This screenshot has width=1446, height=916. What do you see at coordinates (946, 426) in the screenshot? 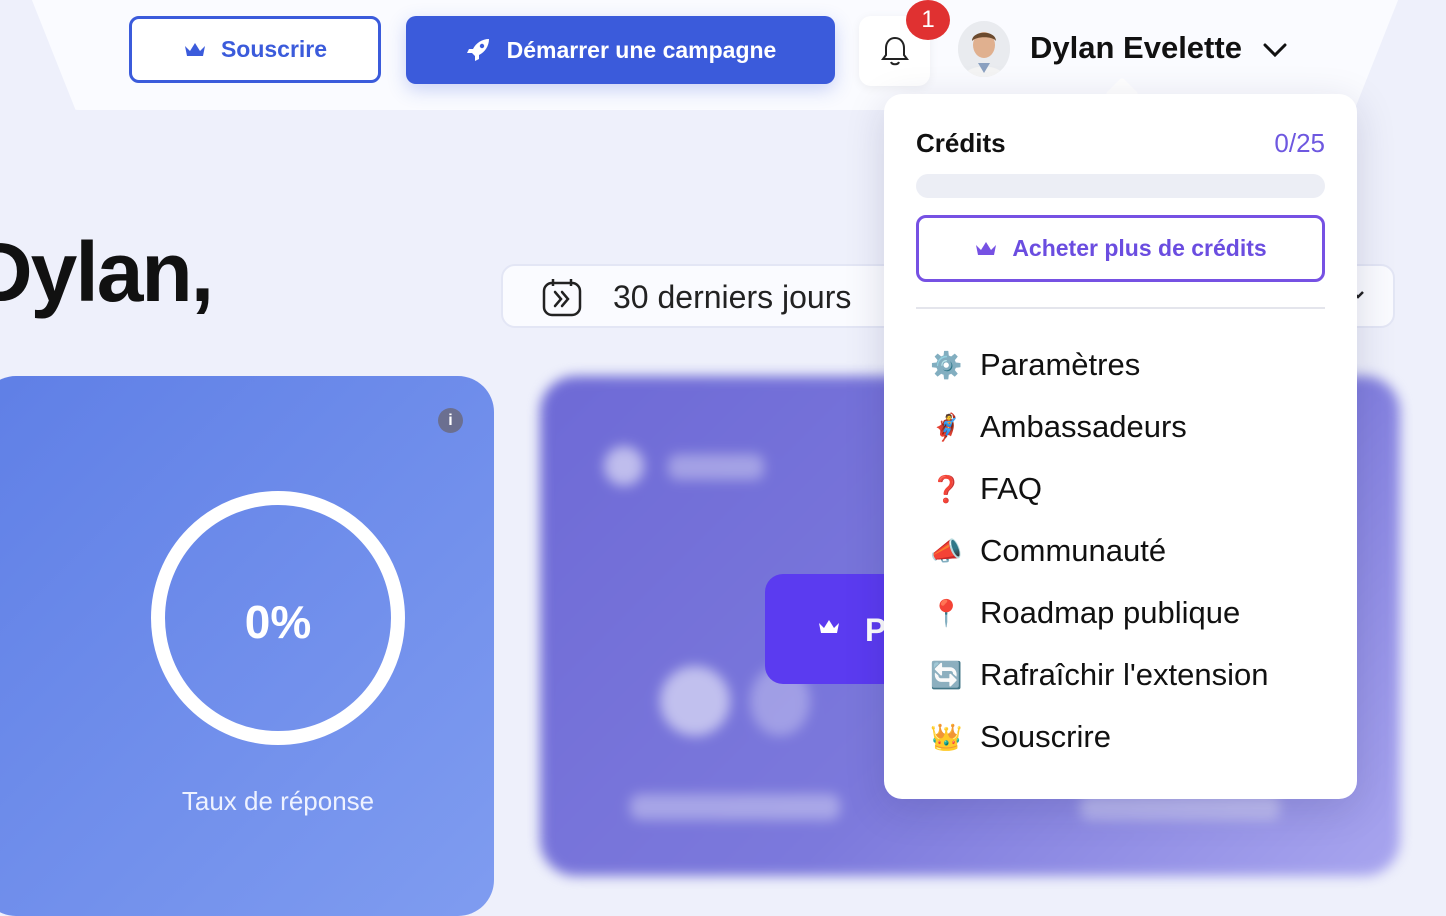
I see `superhero-icon: 🦸` at bounding box center [946, 426].